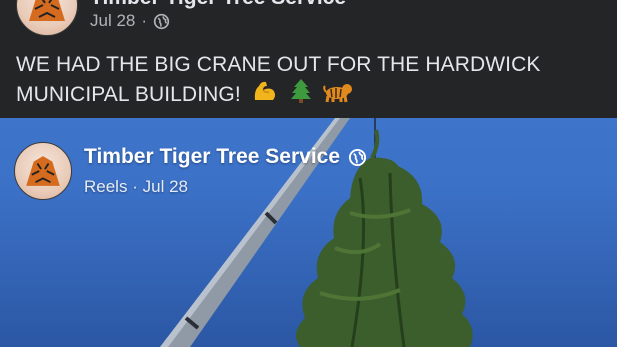 The image size is (617, 347). I want to click on evergreen-tree-icon, so click(300, 91).